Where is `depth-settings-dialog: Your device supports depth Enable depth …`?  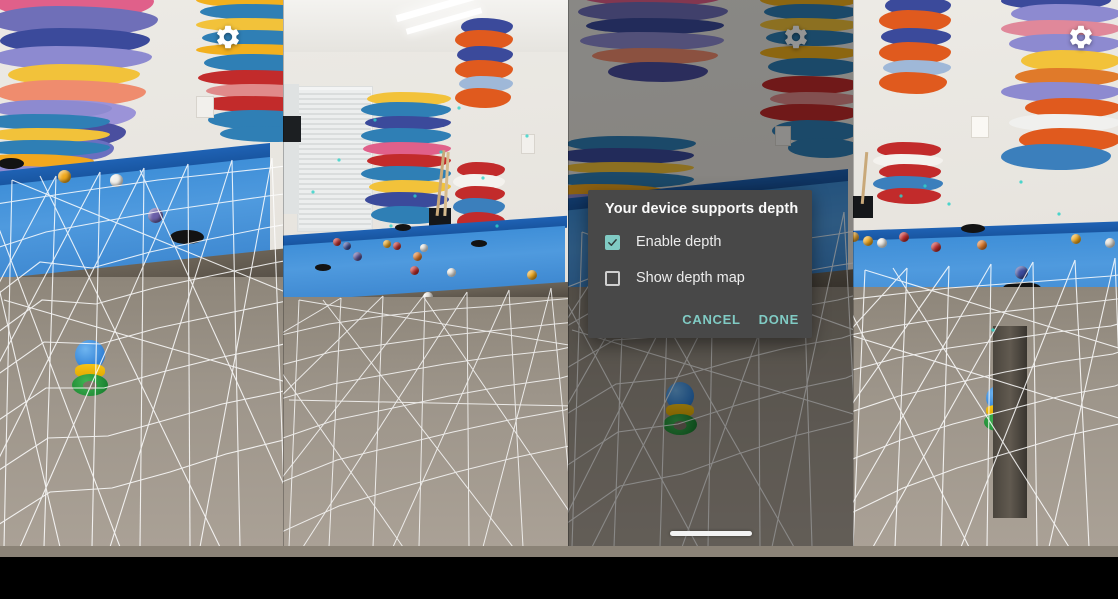 depth-settings-dialog: Your device supports depth Enable depth … is located at coordinates (700, 264).